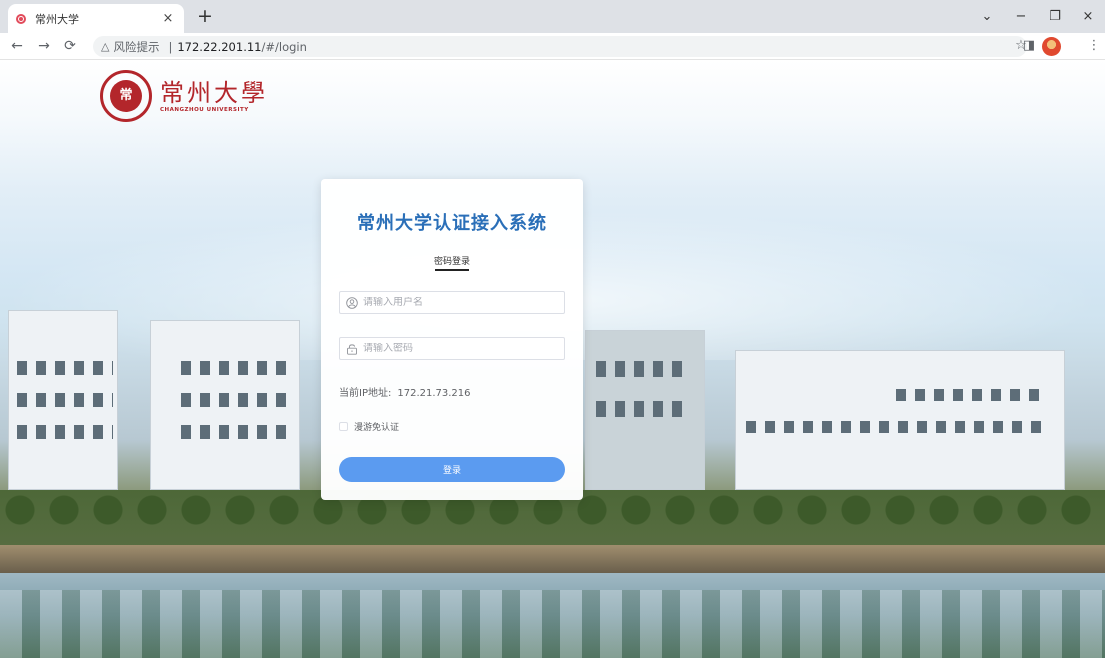 The height and width of the screenshot is (658, 1105). I want to click on password-field, so click(452, 348).